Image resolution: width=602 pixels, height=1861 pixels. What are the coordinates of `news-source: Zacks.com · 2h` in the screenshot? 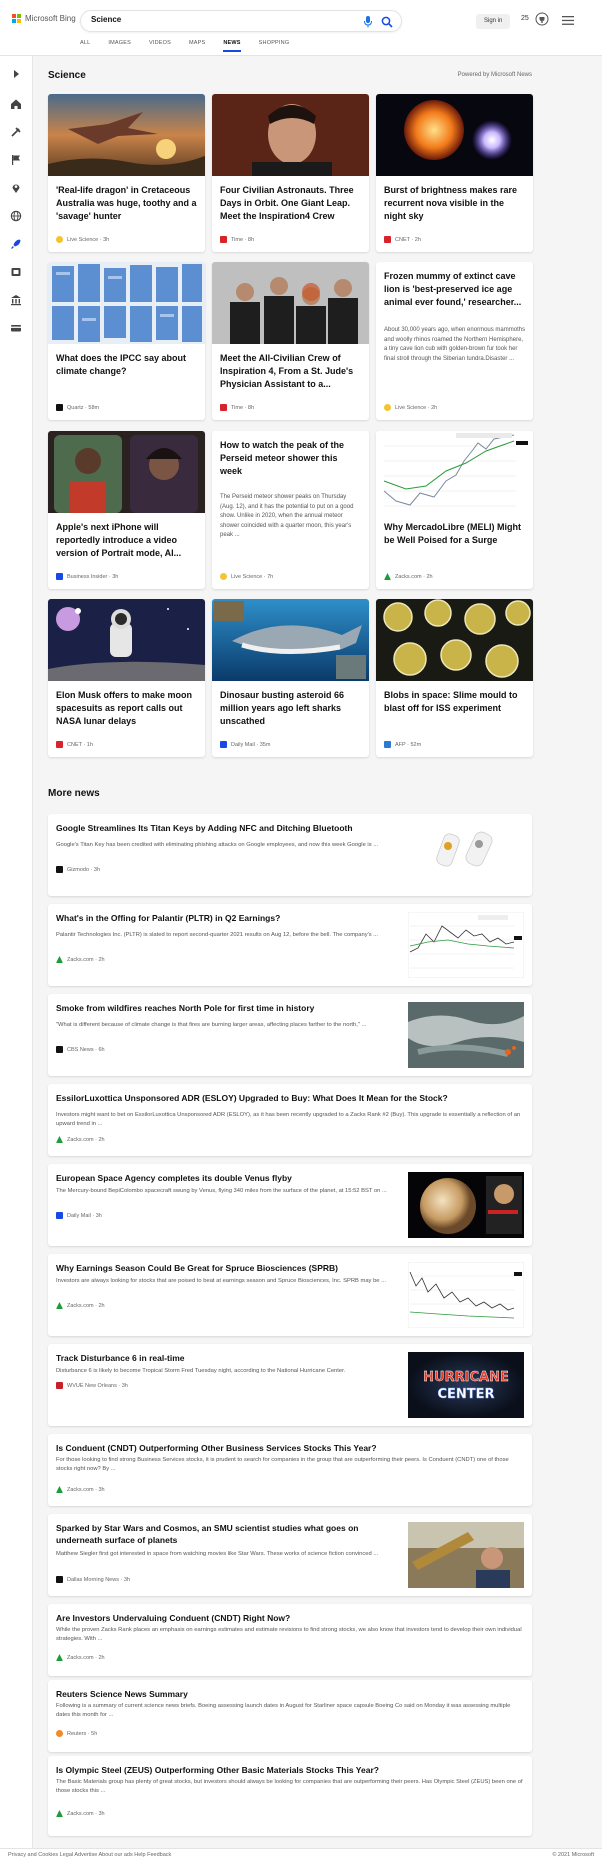 It's located at (80, 1657).